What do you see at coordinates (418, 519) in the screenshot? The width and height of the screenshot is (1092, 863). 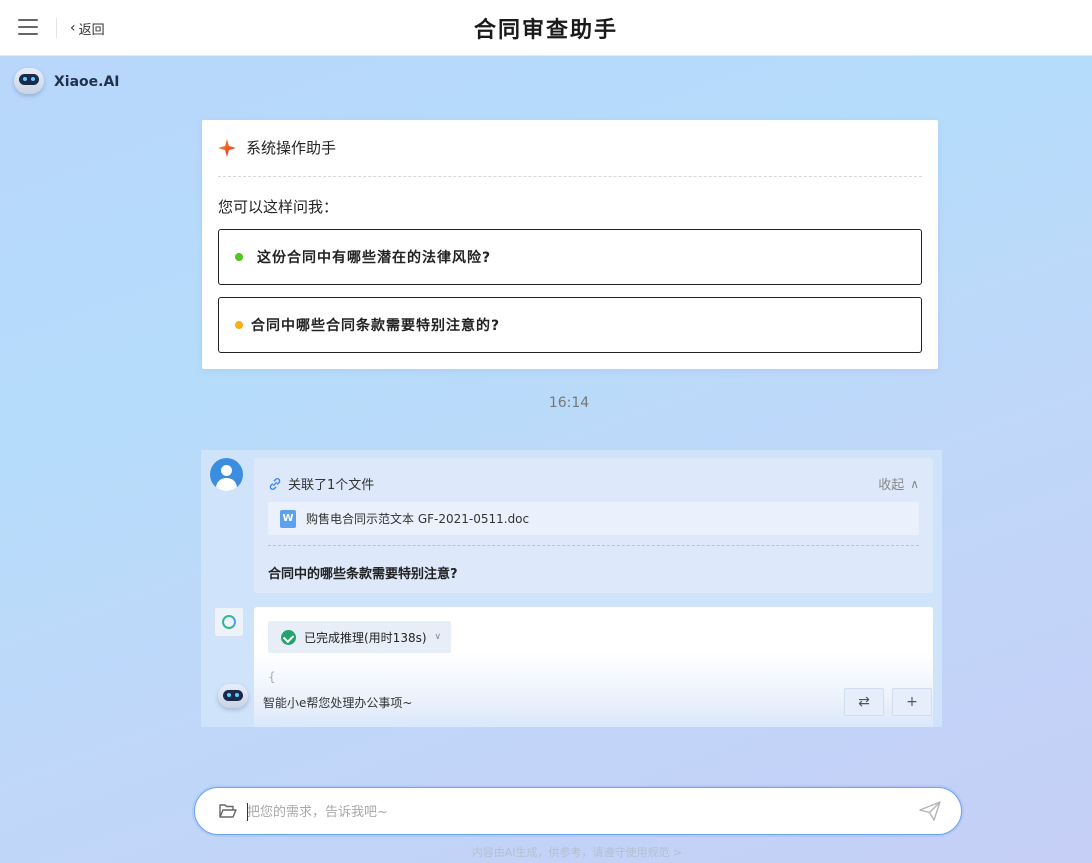 I see `file-name: 购售电合同示范文本 GF-2021-0511.doc` at bounding box center [418, 519].